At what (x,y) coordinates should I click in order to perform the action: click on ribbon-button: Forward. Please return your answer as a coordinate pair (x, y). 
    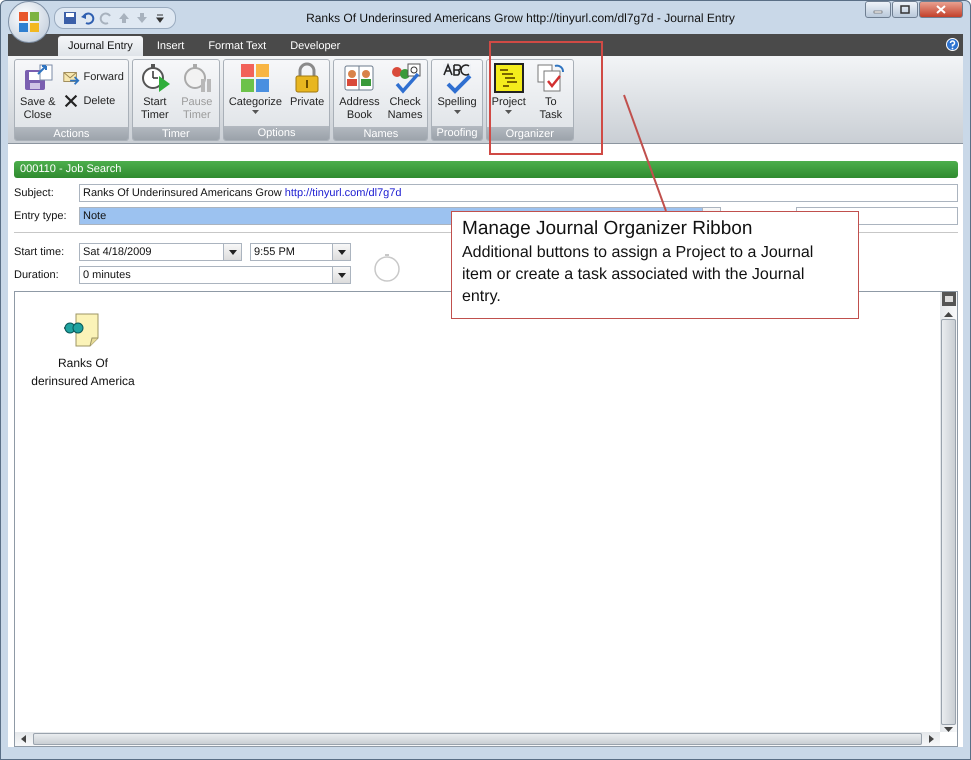
    Looking at the image, I should click on (93, 77).